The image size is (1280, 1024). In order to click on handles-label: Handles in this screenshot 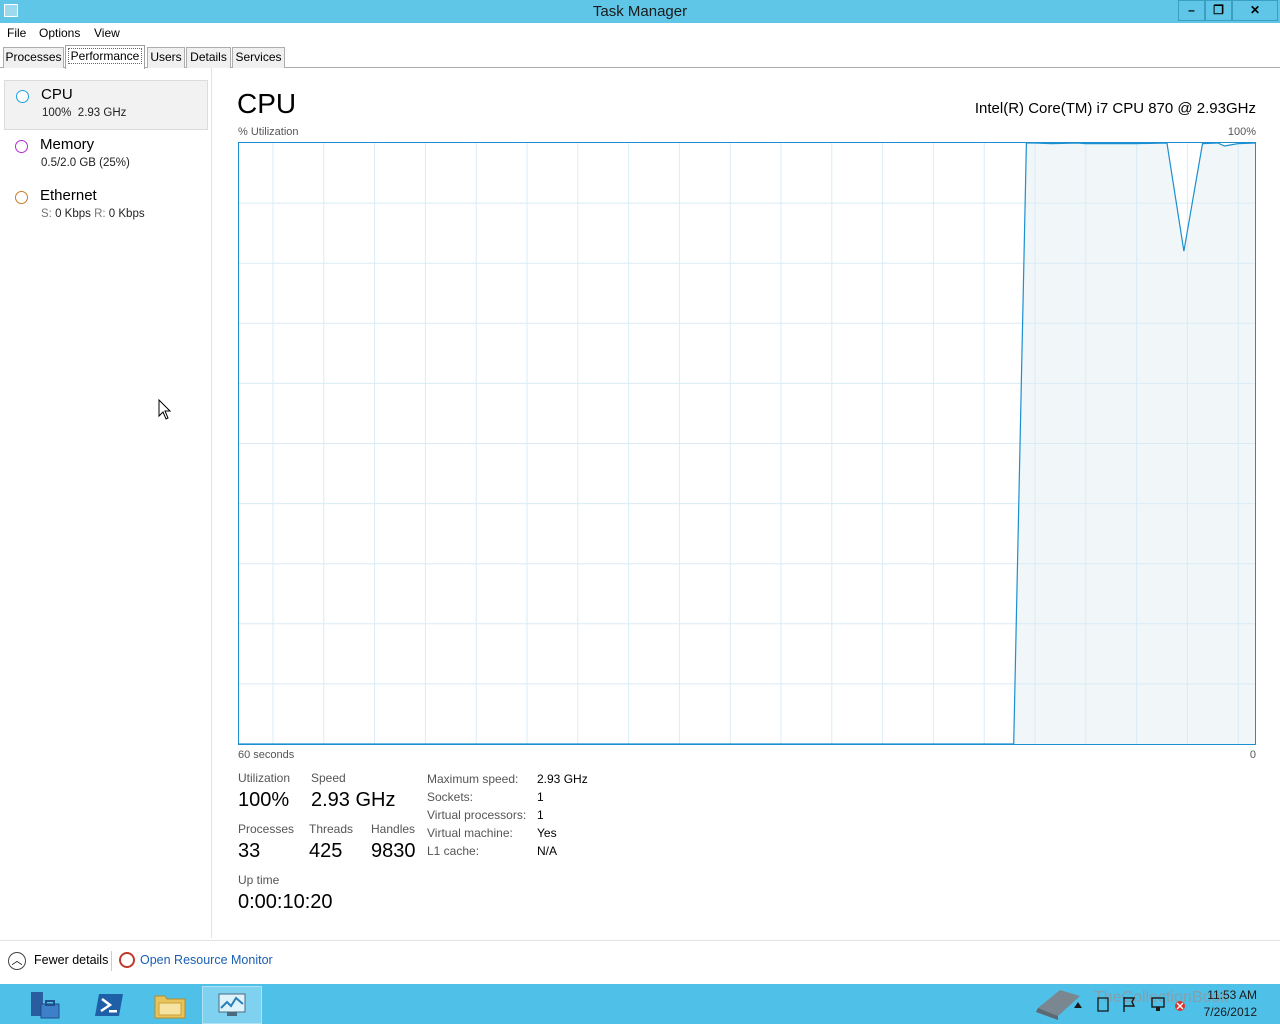, I will do `click(393, 829)`.